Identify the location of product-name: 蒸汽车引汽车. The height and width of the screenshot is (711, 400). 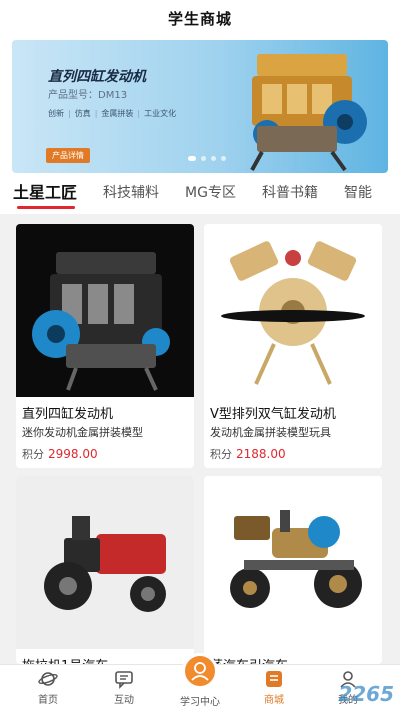
(293, 656).